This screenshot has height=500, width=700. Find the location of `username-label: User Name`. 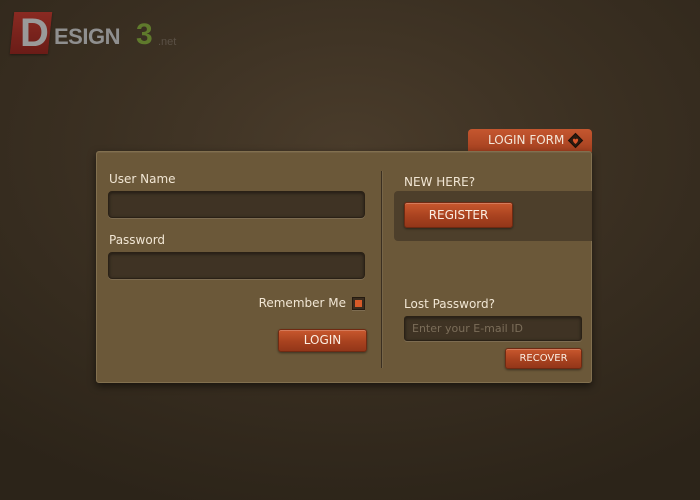

username-label: User Name is located at coordinates (142, 179).